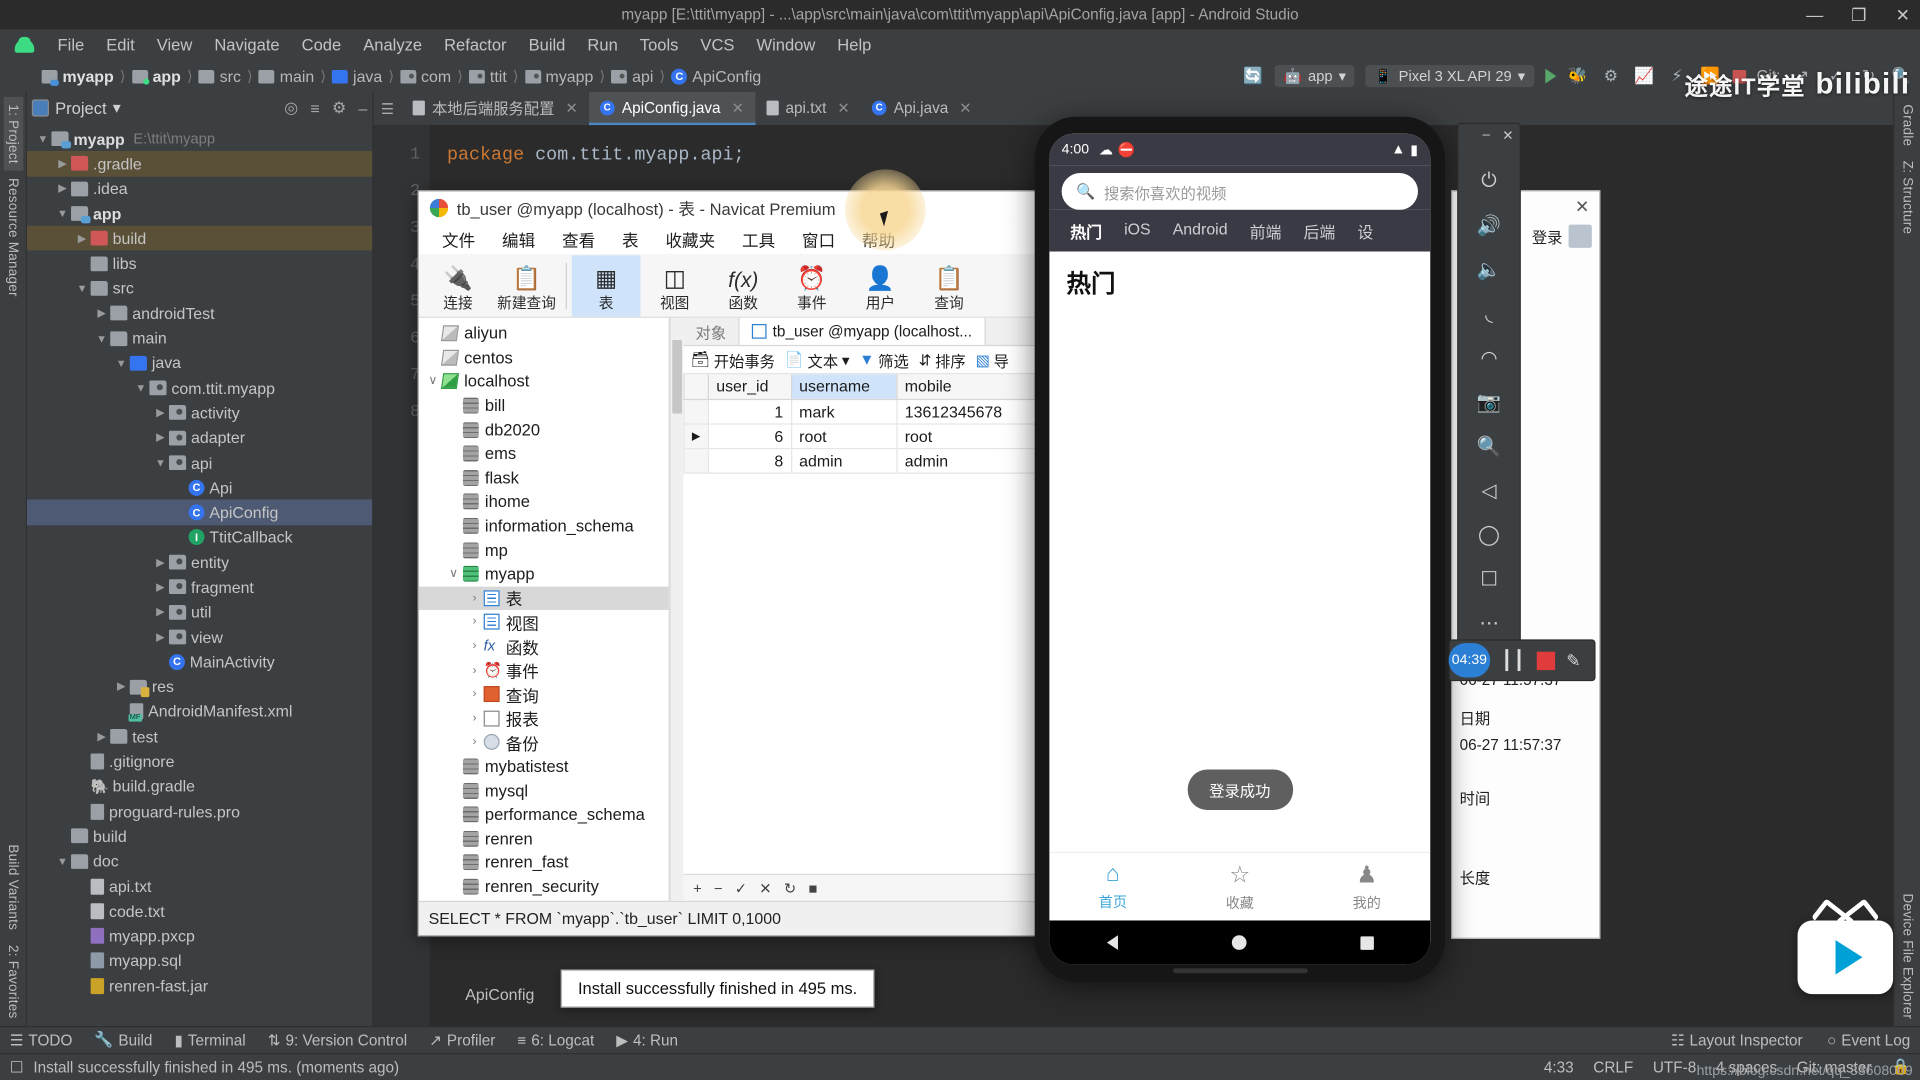 The height and width of the screenshot is (1080, 1920). What do you see at coordinates (199, 238) in the screenshot?
I see `project-tree-node: ▶ build` at bounding box center [199, 238].